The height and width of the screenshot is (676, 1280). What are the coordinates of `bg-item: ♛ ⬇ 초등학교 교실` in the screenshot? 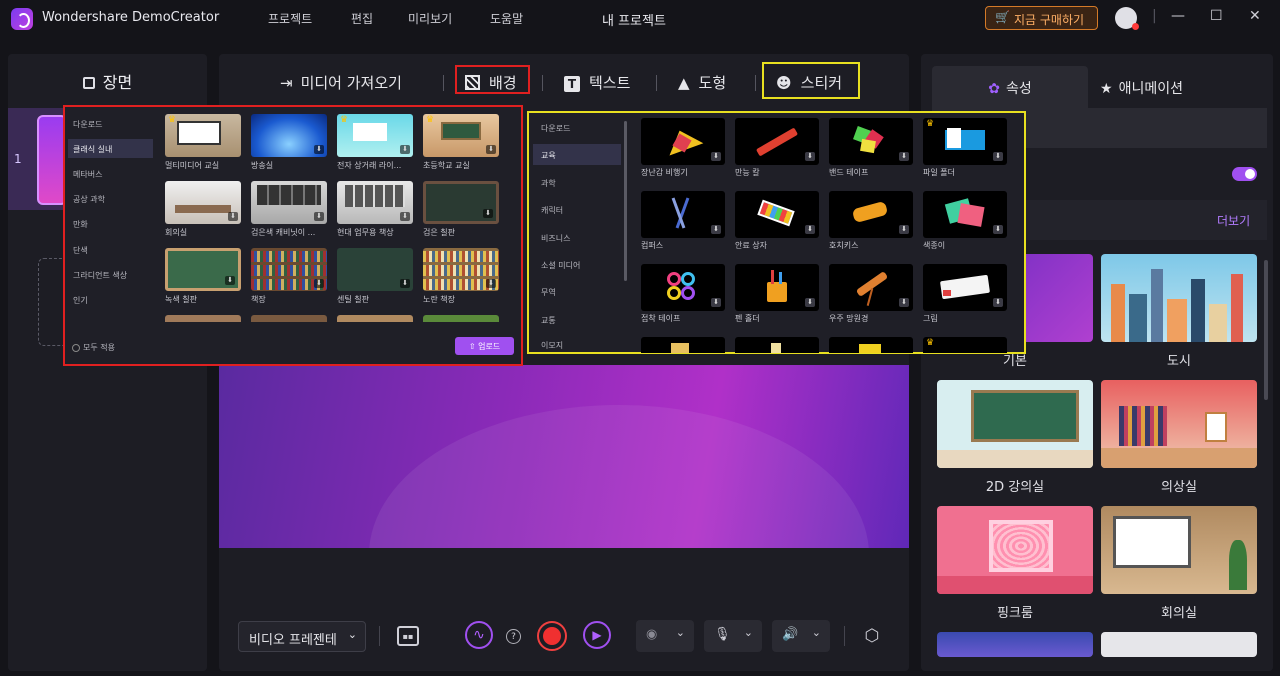 It's located at (462, 142).